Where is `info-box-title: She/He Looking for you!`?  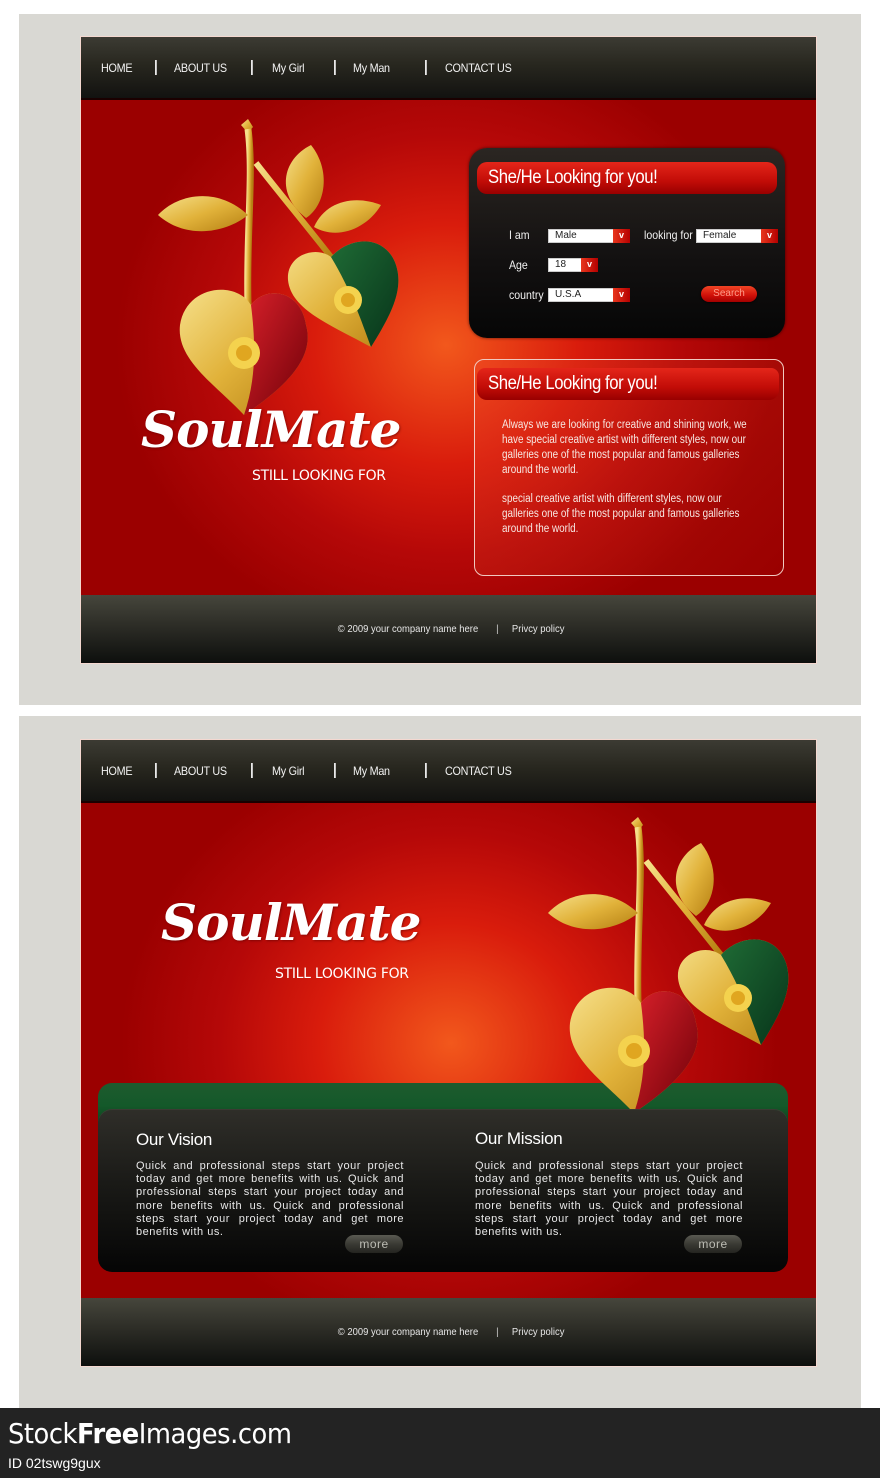
info-box-title: She/He Looking for you! is located at coordinates (628, 384).